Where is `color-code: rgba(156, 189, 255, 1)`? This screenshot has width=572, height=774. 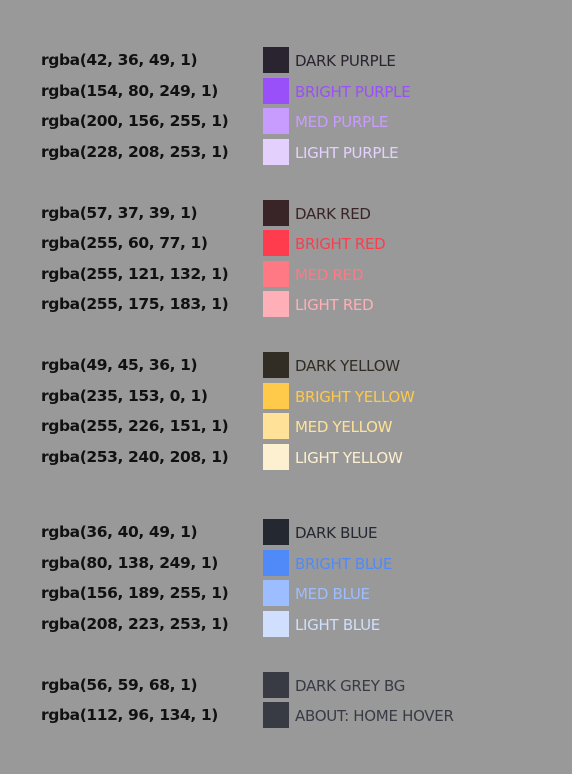 color-code: rgba(156, 189, 255, 1) is located at coordinates (135, 593).